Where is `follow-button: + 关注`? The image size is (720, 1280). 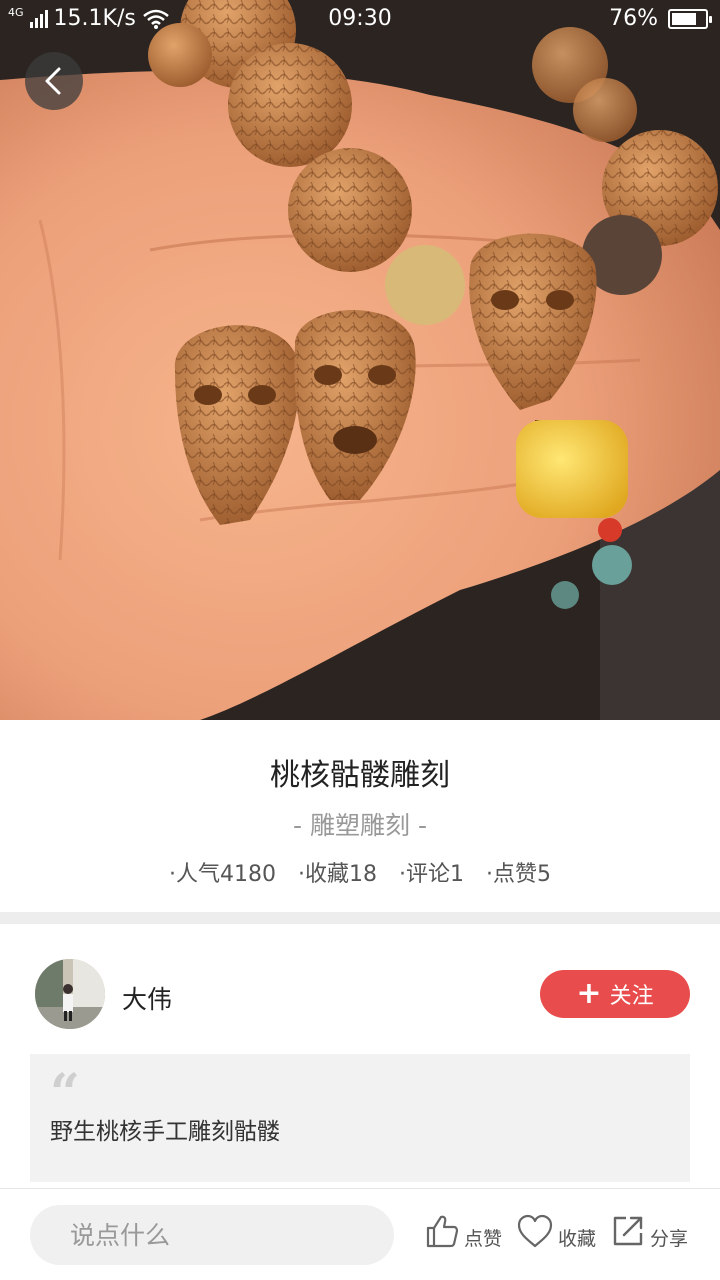
follow-button: + 关注 is located at coordinates (615, 994).